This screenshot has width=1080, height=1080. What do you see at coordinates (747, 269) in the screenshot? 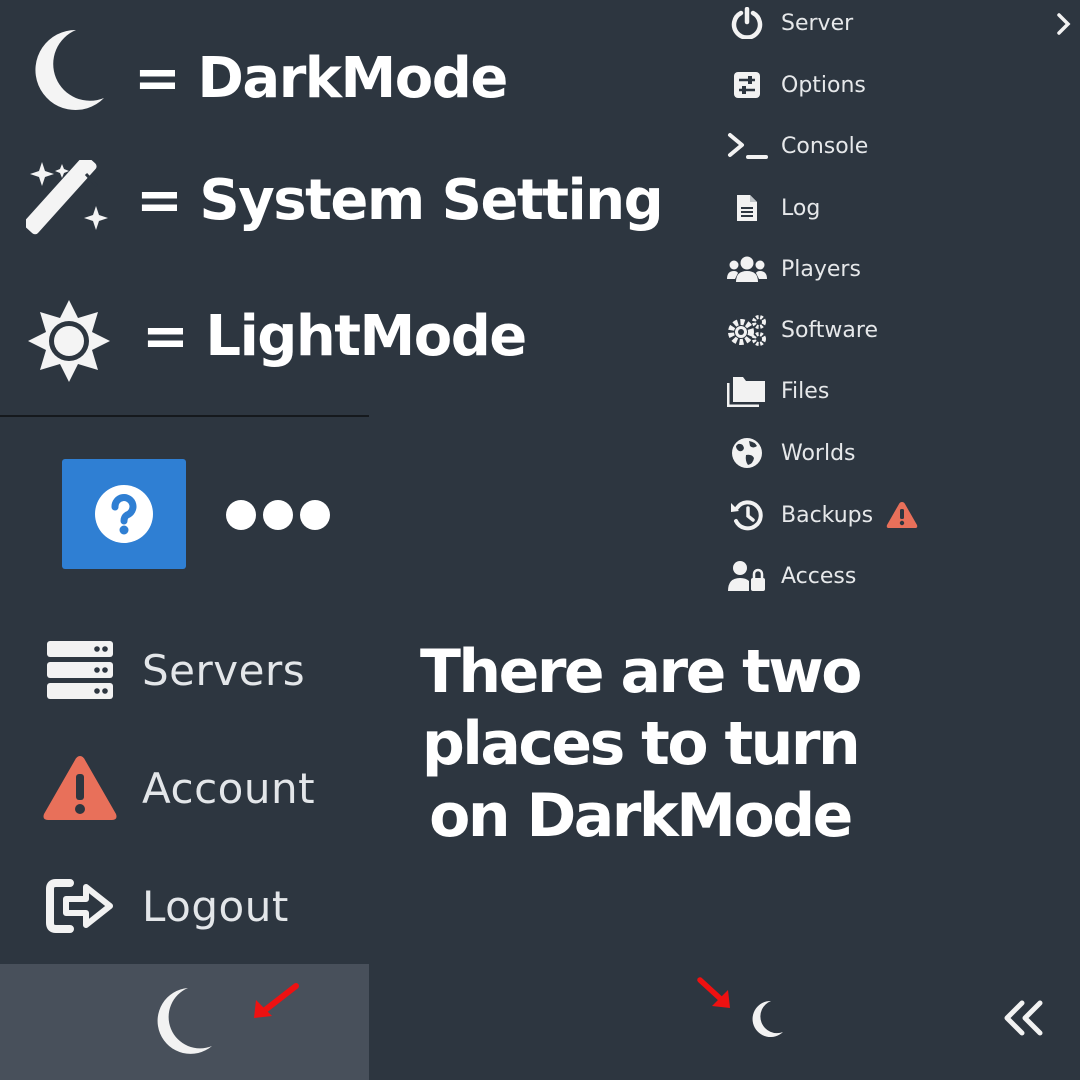
I see `users-icon` at bounding box center [747, 269].